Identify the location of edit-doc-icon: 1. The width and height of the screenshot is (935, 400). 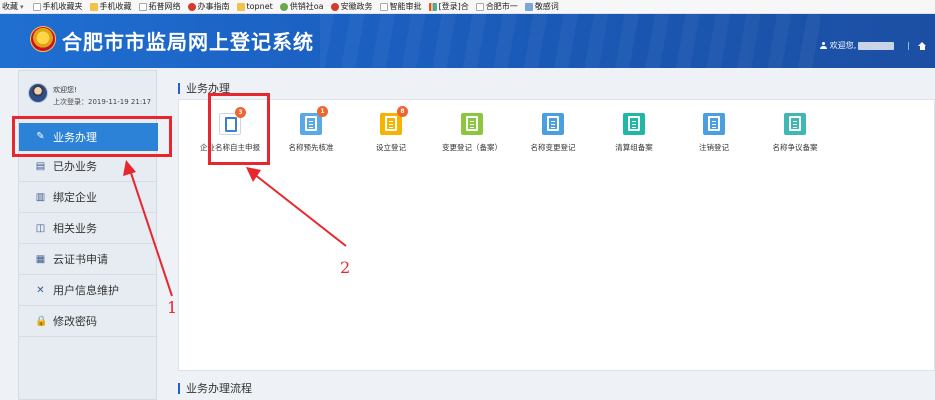
(314, 120).